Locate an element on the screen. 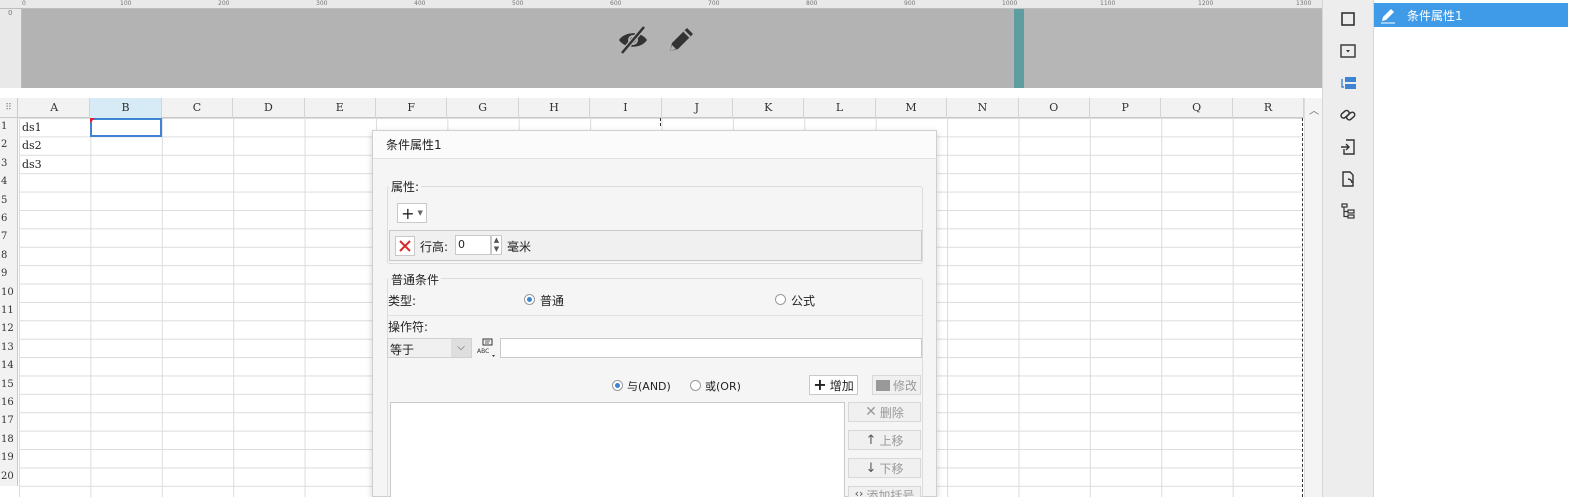 This screenshot has width=1582, height=497. type-formula-radio is located at coordinates (780, 299).